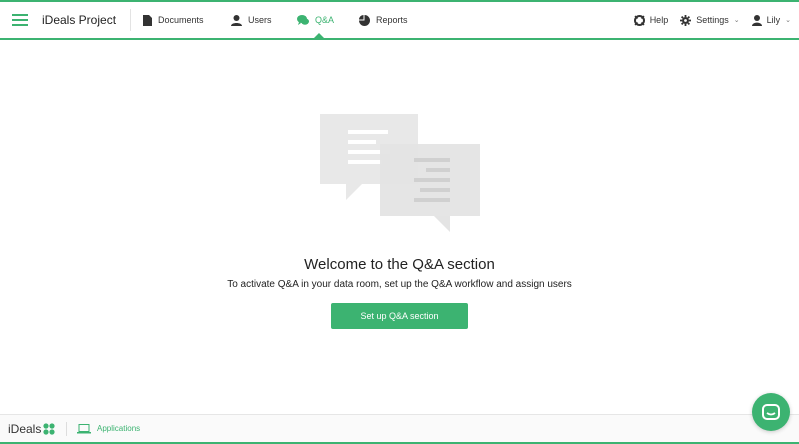 The image size is (799, 444). I want to click on nav-qa: Q&A, so click(326, 20).